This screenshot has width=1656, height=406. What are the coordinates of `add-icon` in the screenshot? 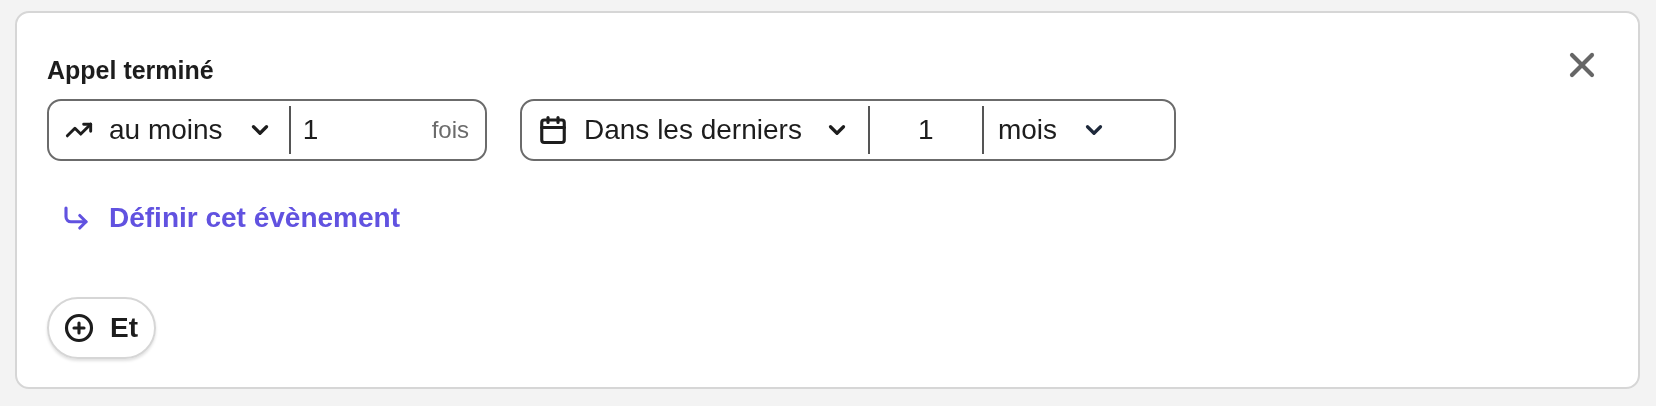 It's located at (79, 328).